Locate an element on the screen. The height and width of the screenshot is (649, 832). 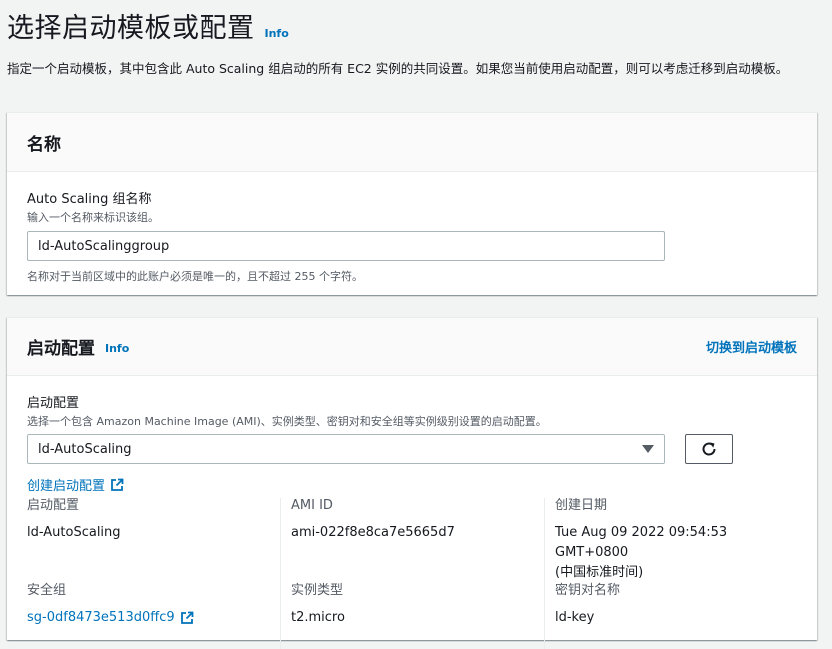
asg-name-constraint: 名称对于当前区域中的此账户必须是唯一的，且不超过 255 个字符。 is located at coordinates (195, 276).